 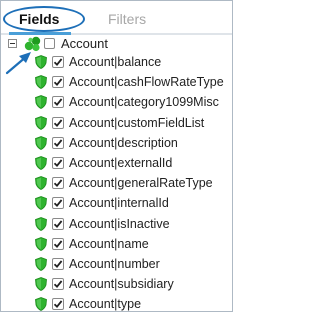 I want to click on highlight-ellipse-annotation, so click(x=44, y=19).